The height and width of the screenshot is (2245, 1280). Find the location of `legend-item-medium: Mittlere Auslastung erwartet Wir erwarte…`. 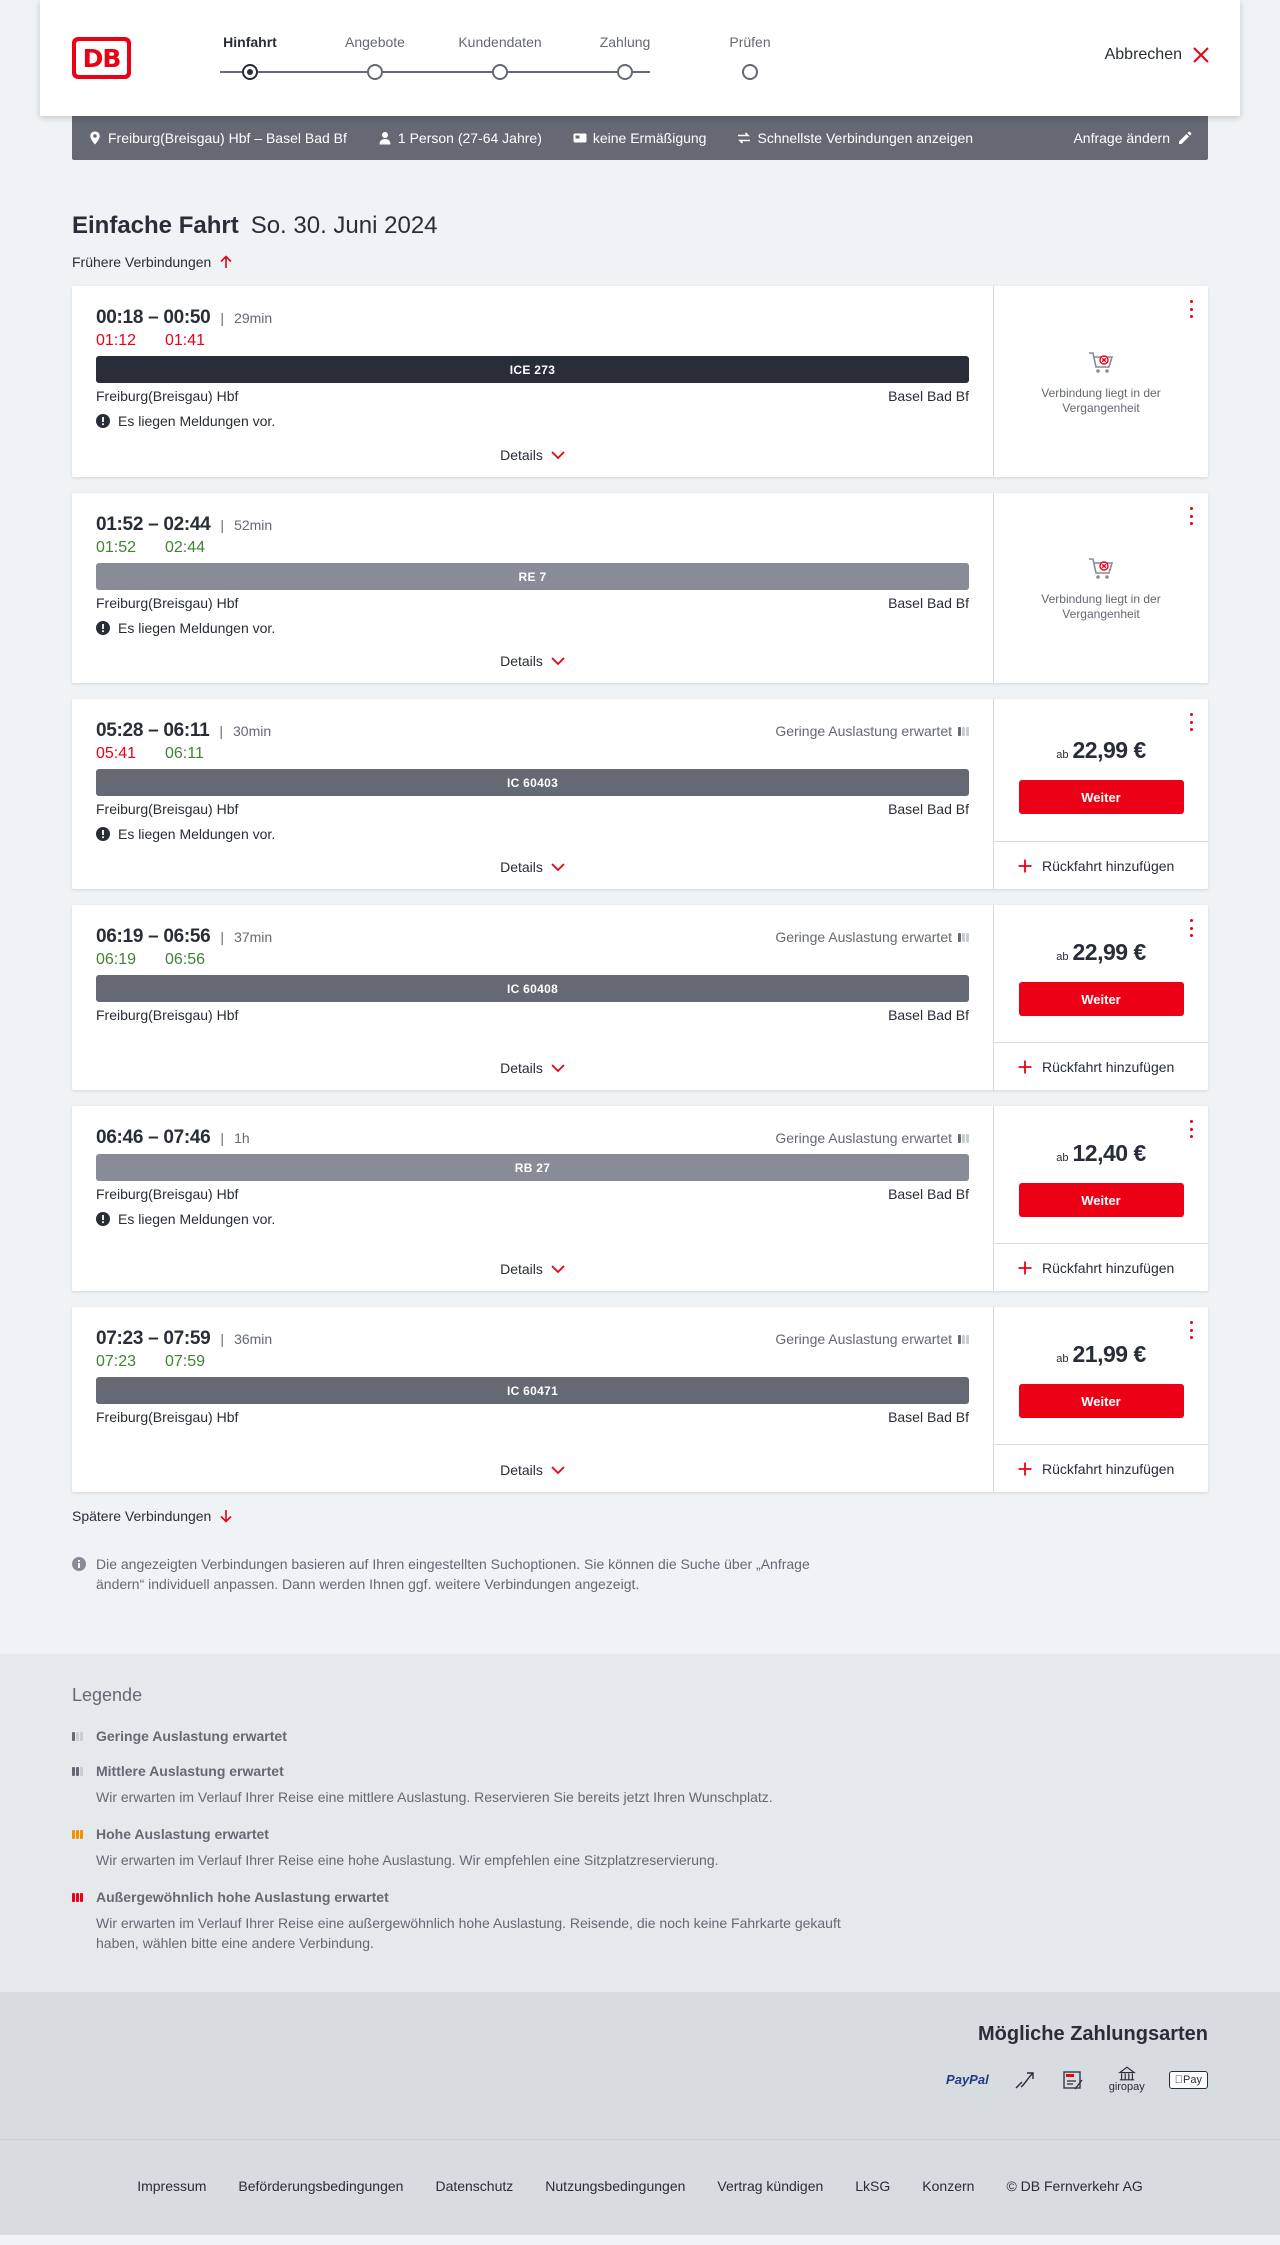

legend-item-medium: Mittlere Auslastung erwartet Wir erwarte… is located at coordinates (640, 1785).